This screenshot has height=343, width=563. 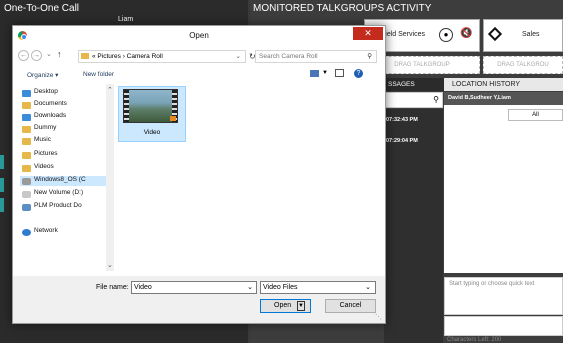 What do you see at coordinates (350, 306) in the screenshot?
I see `cancel-button: Cancel` at bounding box center [350, 306].